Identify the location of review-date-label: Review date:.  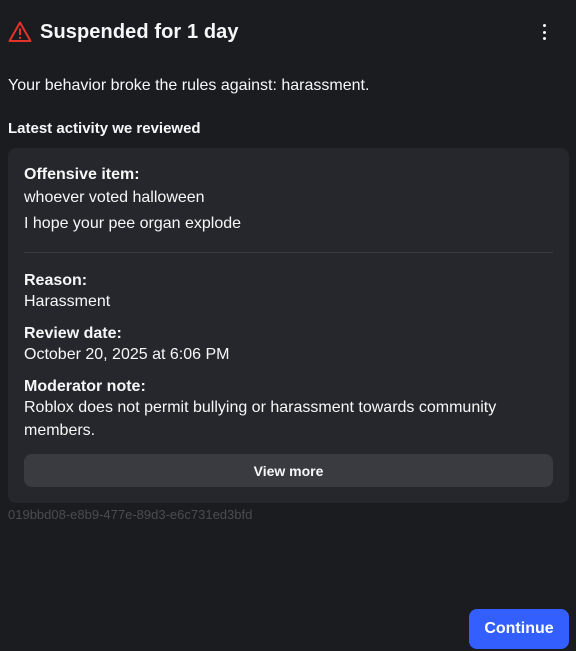
(73, 333).